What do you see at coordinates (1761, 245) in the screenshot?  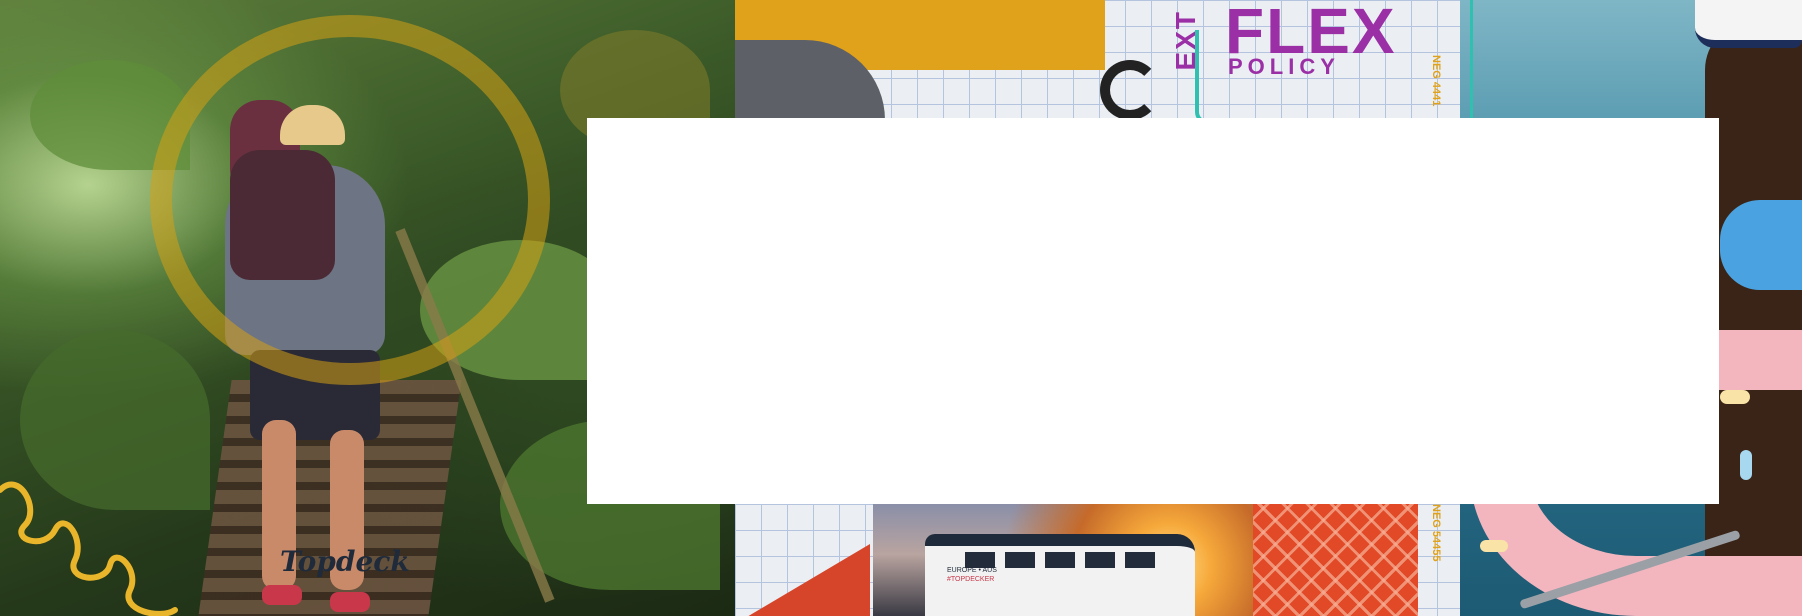 I see `swimsuit` at bounding box center [1761, 245].